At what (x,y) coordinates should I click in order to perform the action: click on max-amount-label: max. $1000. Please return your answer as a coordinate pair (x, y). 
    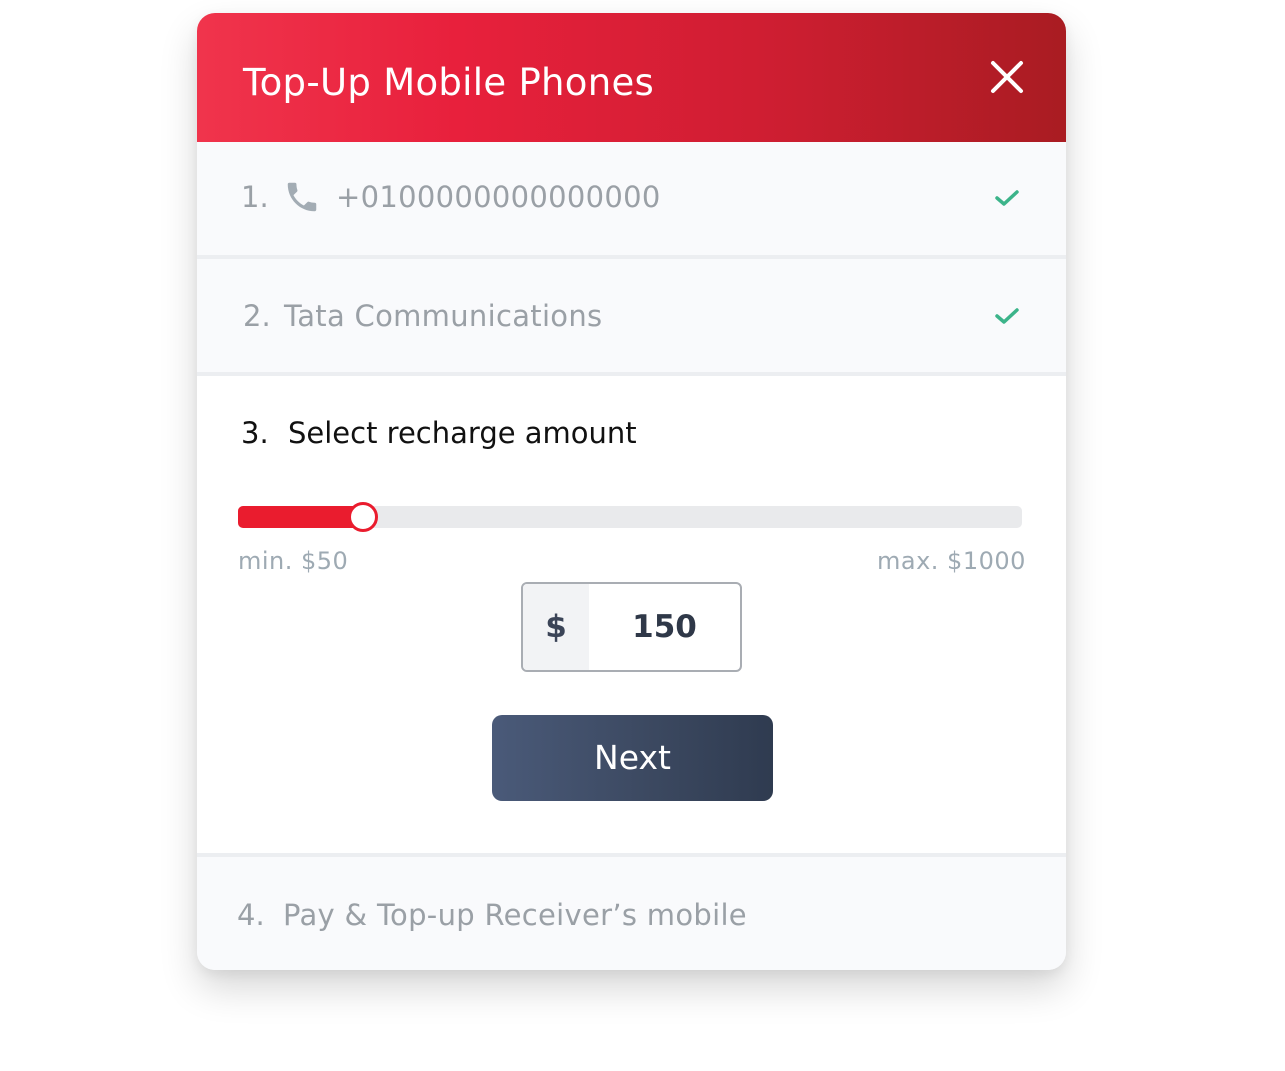
    Looking at the image, I should click on (951, 561).